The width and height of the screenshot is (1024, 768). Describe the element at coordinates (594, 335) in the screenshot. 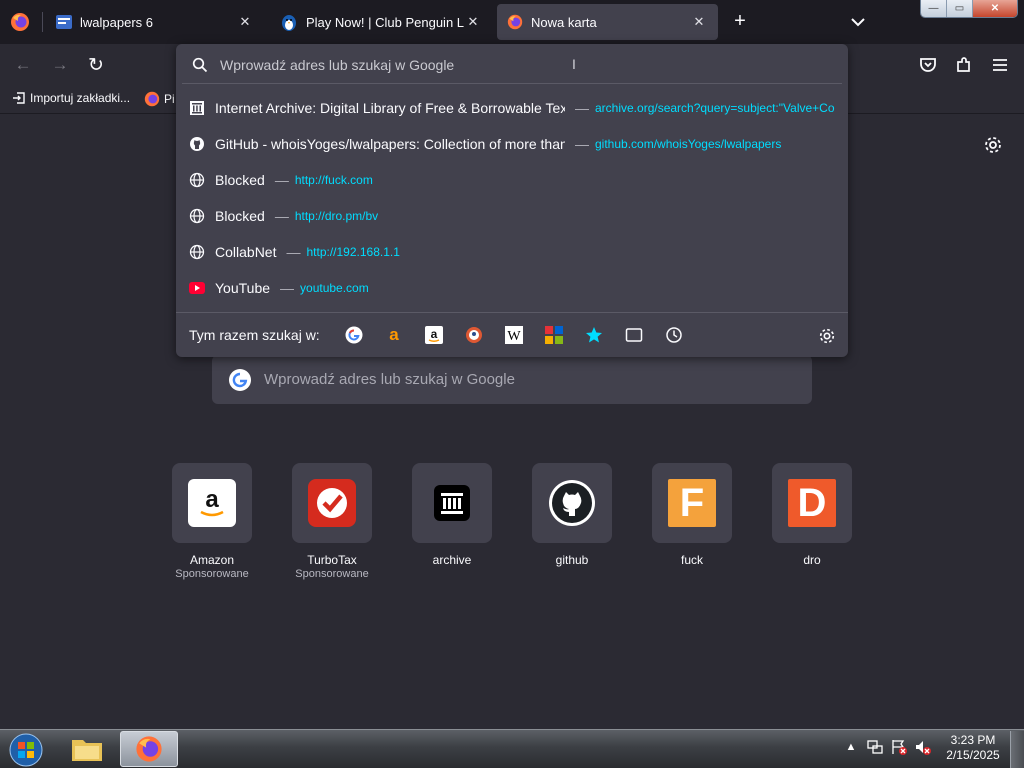

I see `bookmarks-star-icon` at that location.